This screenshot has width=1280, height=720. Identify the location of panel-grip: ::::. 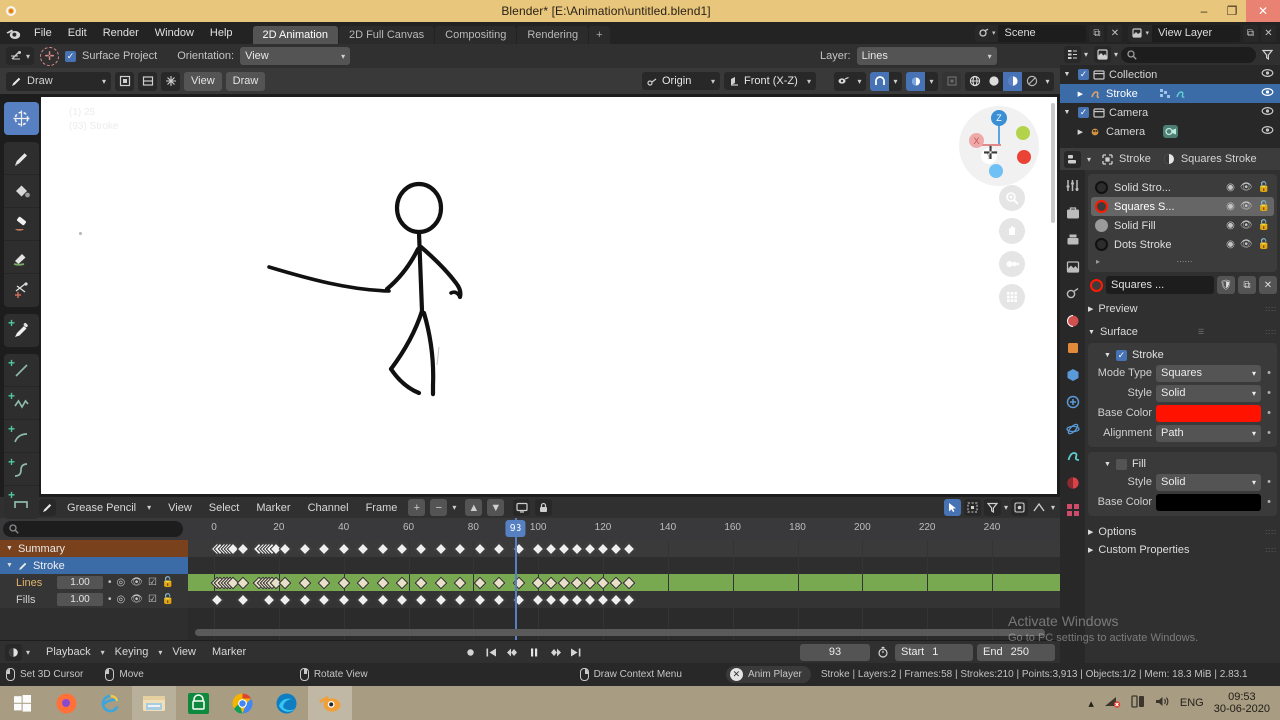
(1271, 550).